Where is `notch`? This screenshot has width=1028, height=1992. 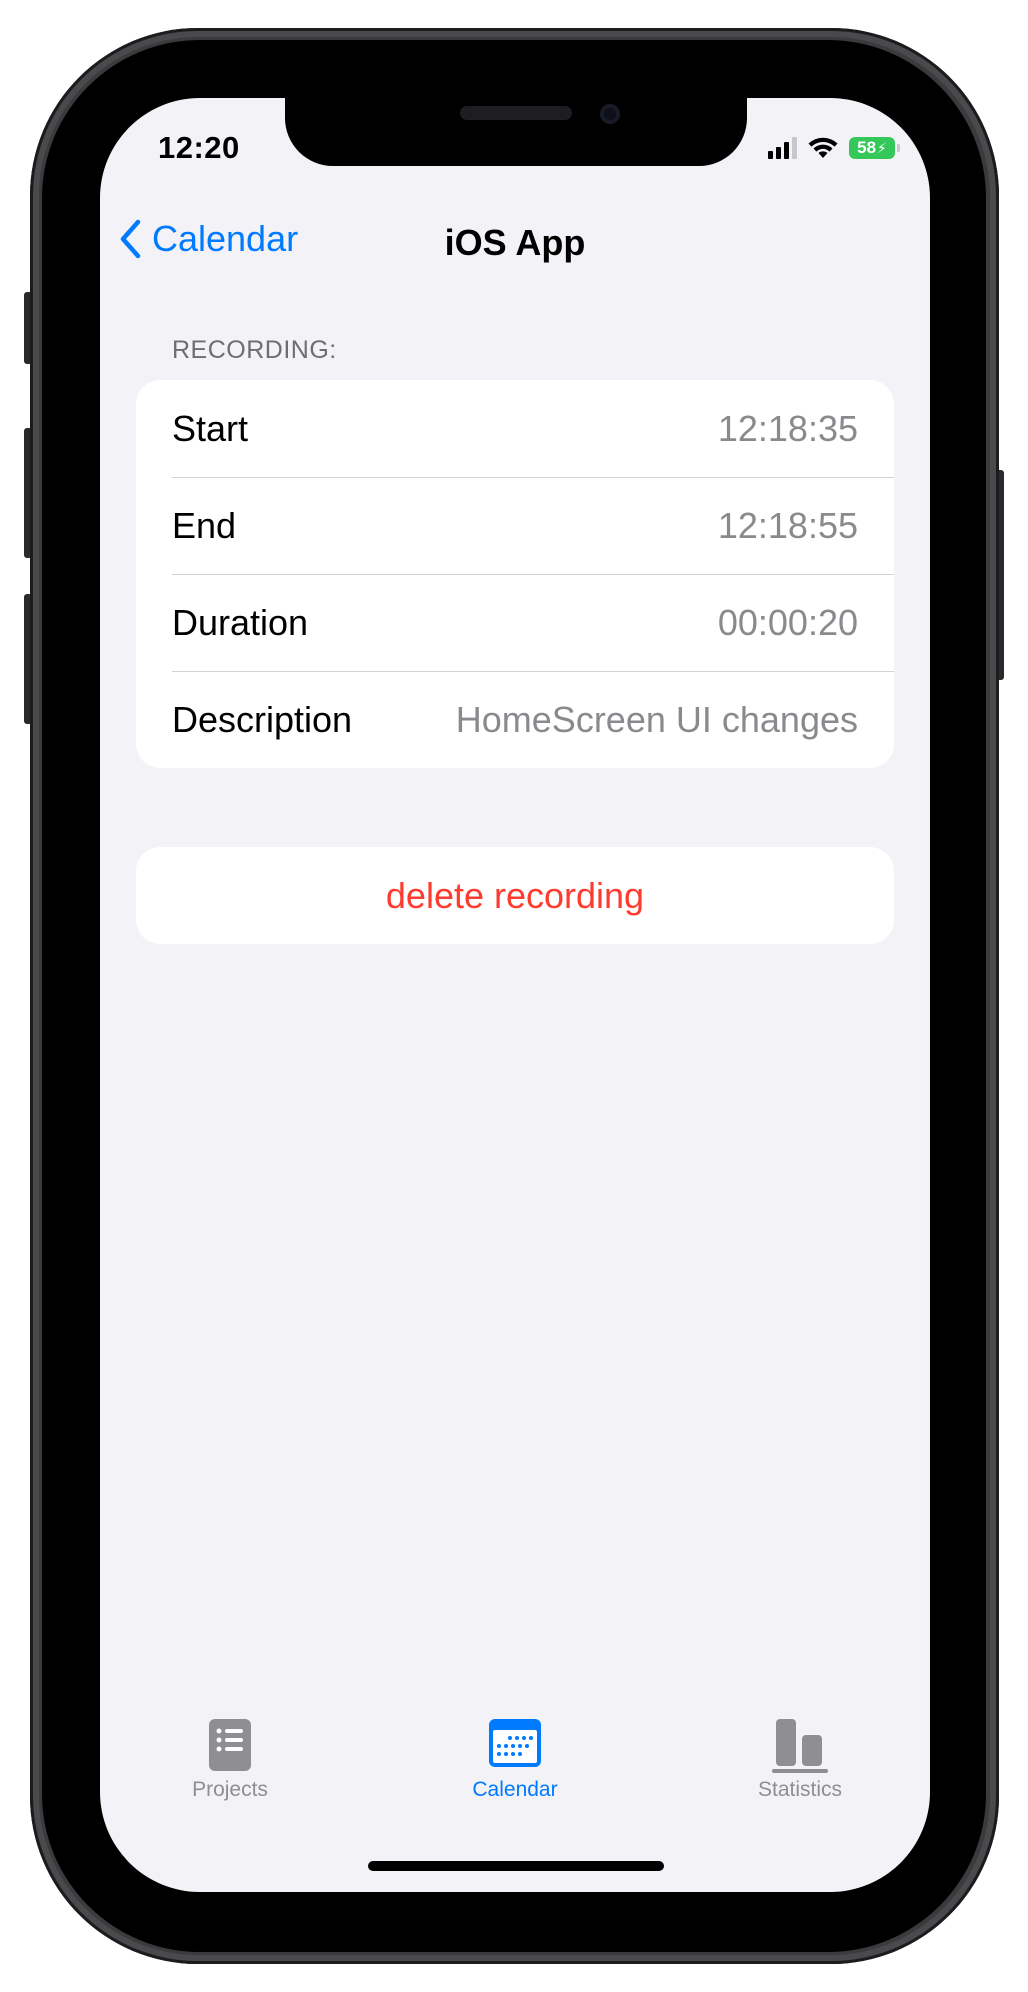
notch is located at coordinates (516, 132).